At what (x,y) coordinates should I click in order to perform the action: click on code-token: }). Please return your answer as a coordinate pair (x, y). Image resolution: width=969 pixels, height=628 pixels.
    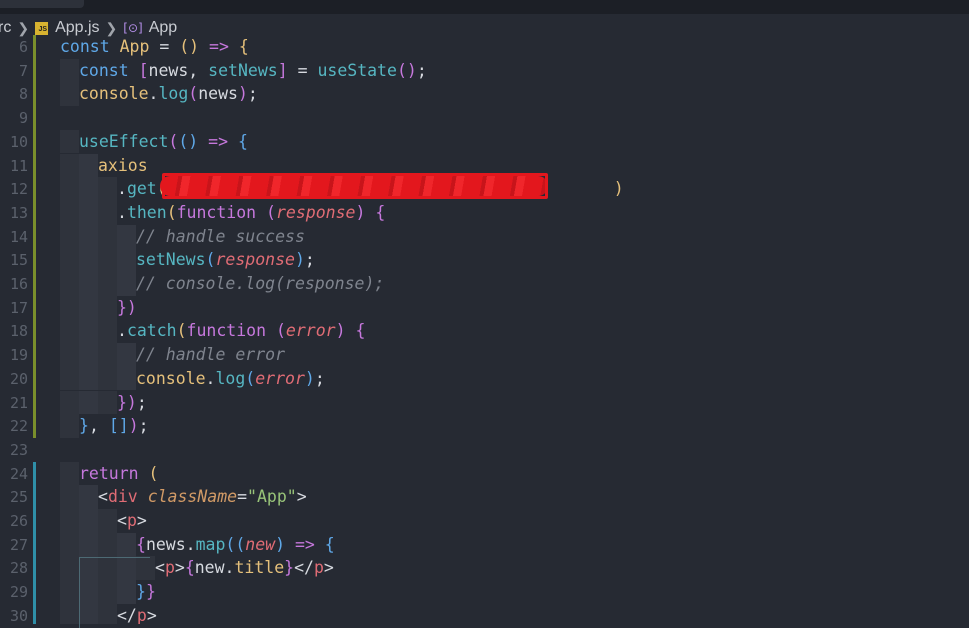
    Looking at the image, I should click on (127, 307).